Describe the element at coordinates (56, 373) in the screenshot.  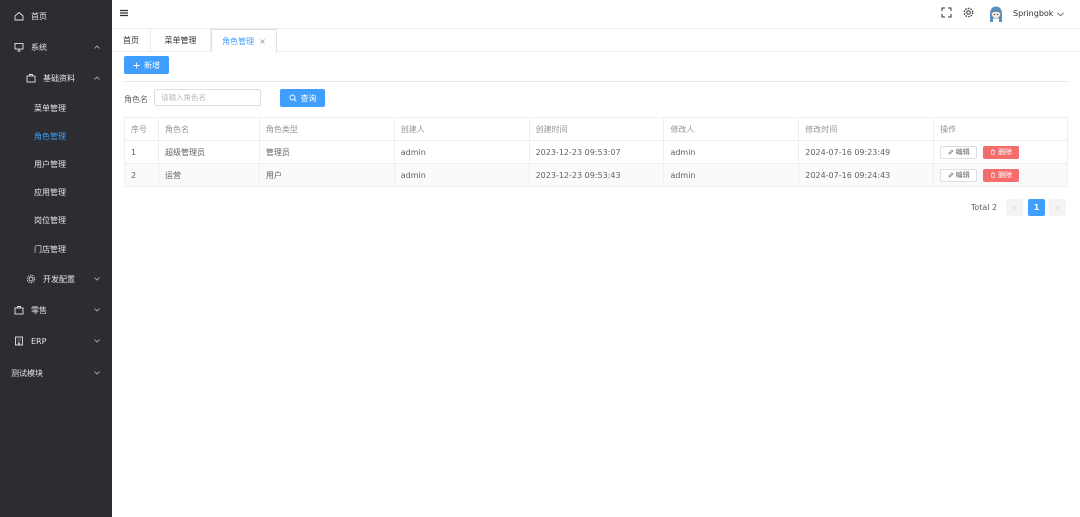
I see `sidebar-item-test-module: 测试模块` at that location.